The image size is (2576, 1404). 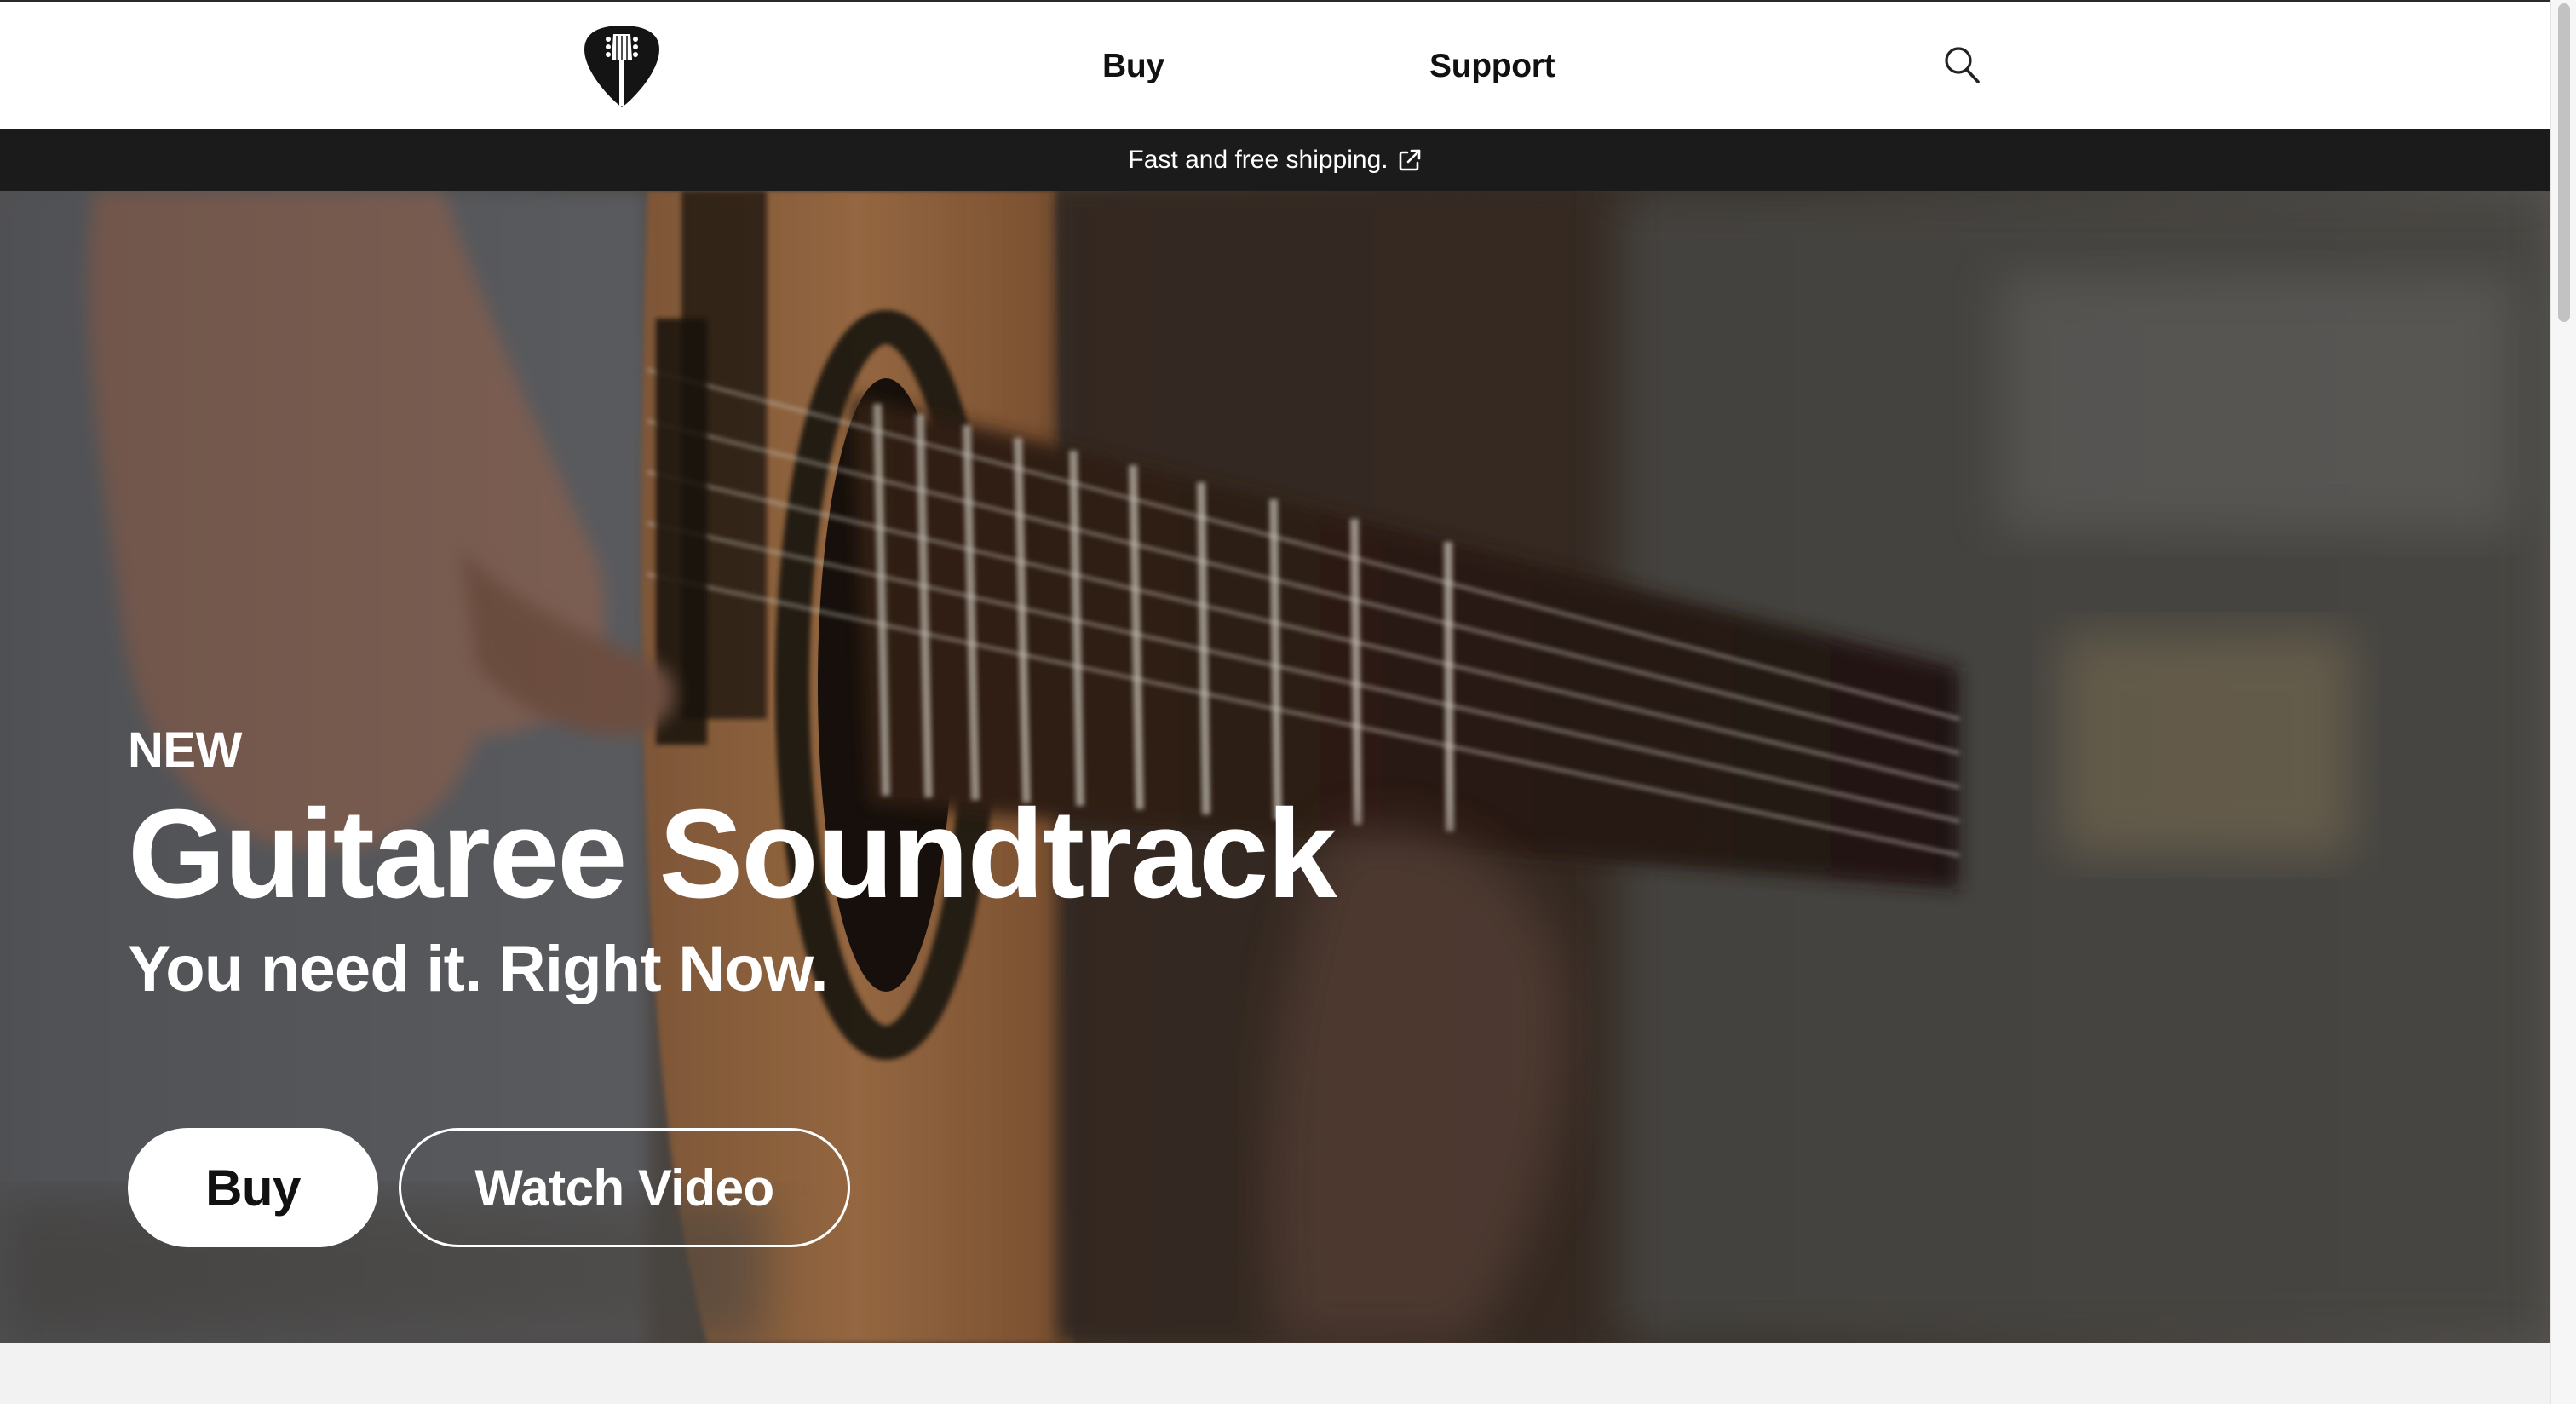 I want to click on page-scrollbar, so click(x=2563, y=702).